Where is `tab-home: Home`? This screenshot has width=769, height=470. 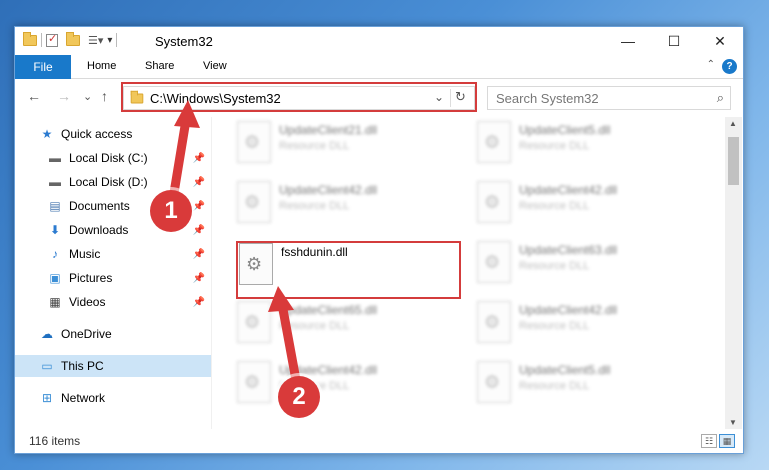
tab-home: Home is located at coordinates (101, 66).